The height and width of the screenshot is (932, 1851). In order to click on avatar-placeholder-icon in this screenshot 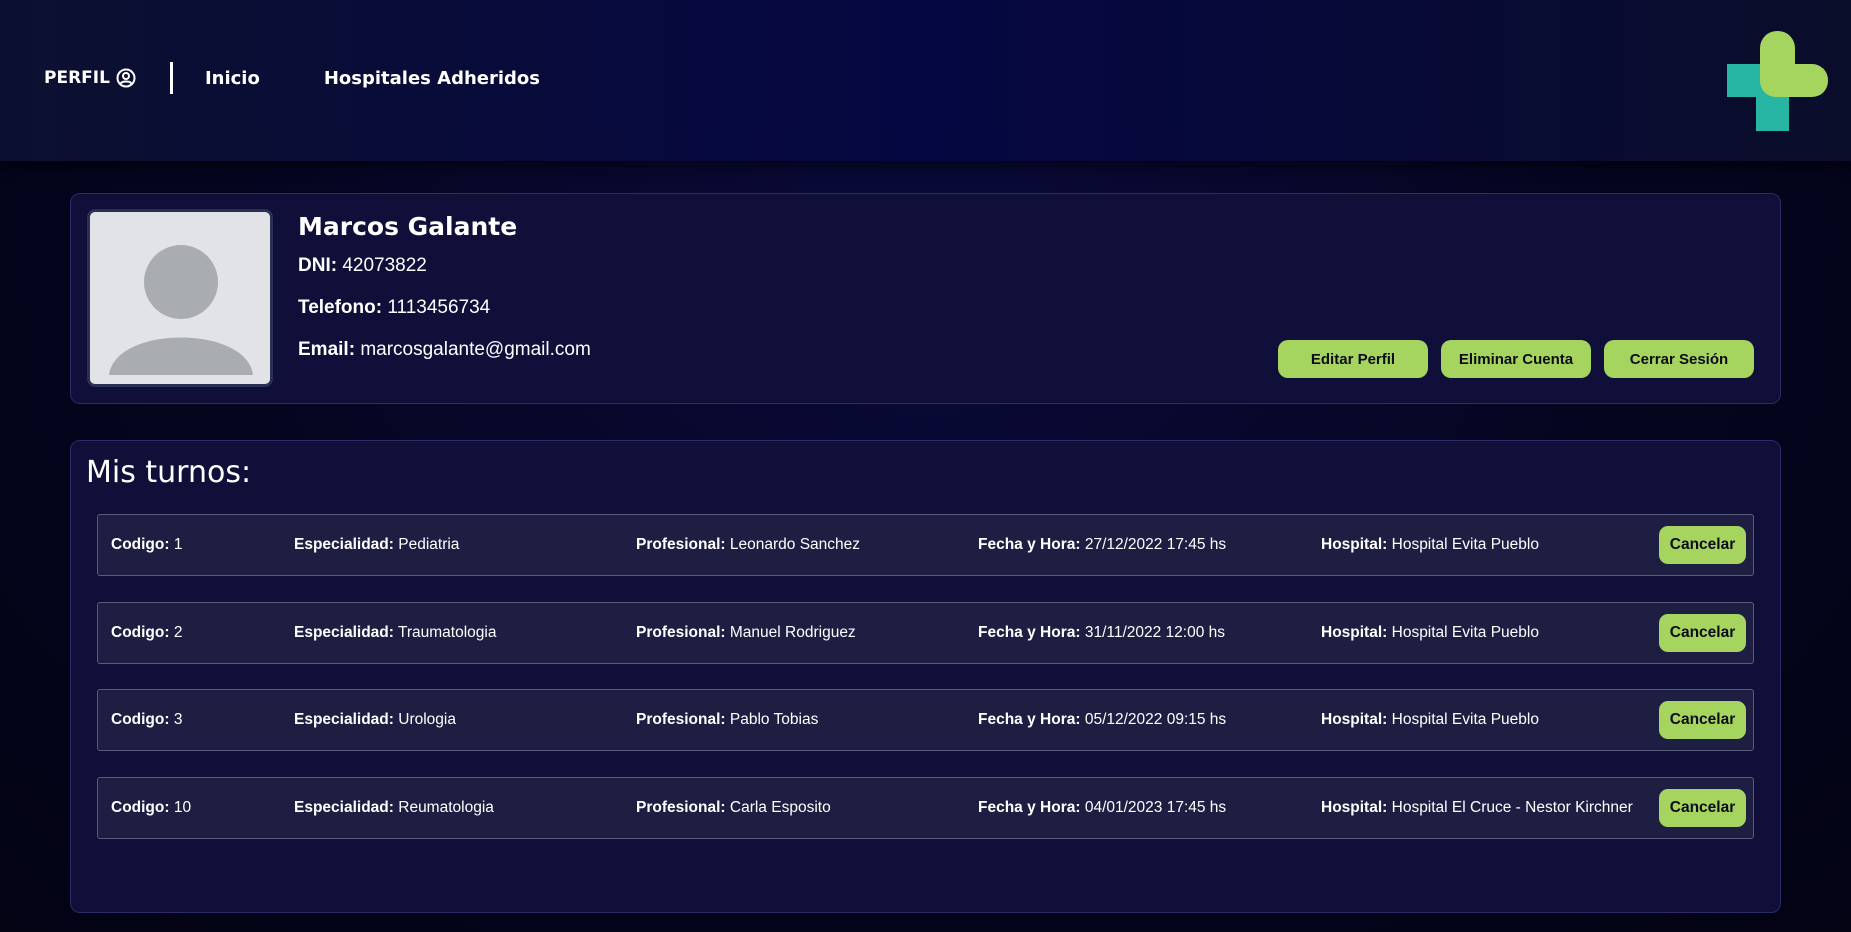, I will do `click(181, 310)`.